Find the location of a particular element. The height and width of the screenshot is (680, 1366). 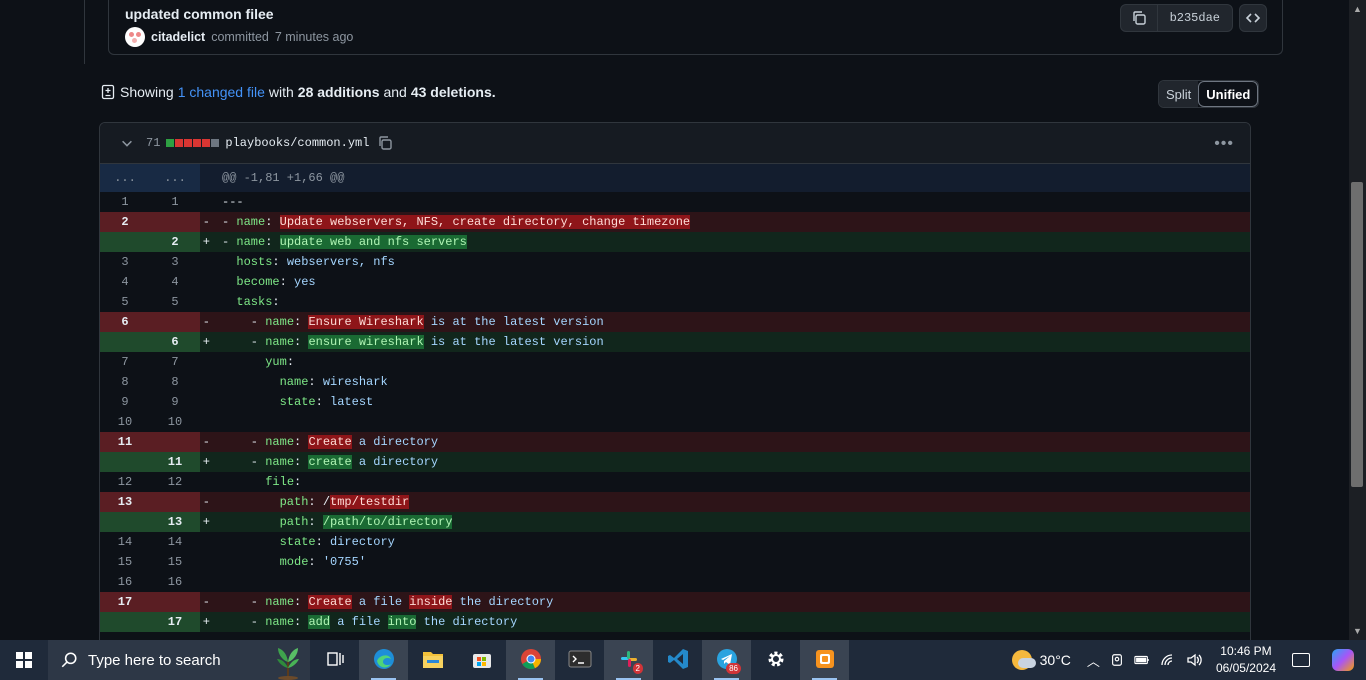

old-line-number: 12 is located at coordinates (125, 482).